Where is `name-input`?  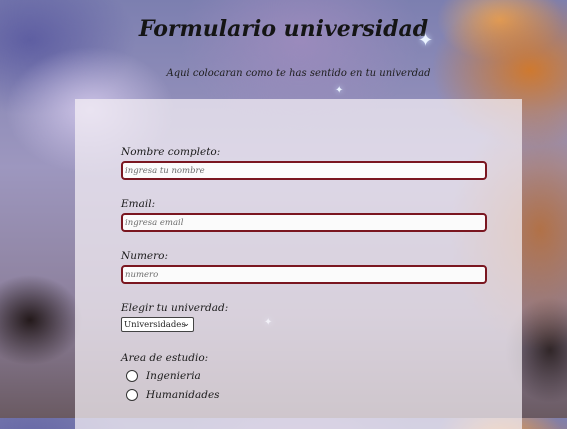 name-input is located at coordinates (304, 170).